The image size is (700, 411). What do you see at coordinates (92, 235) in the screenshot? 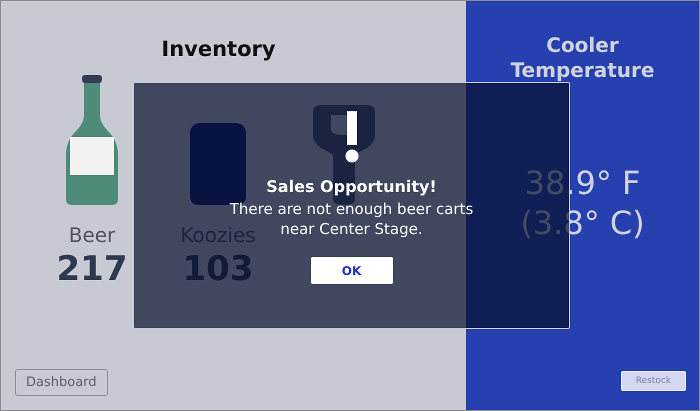
I see `item-label: Beer` at bounding box center [92, 235].